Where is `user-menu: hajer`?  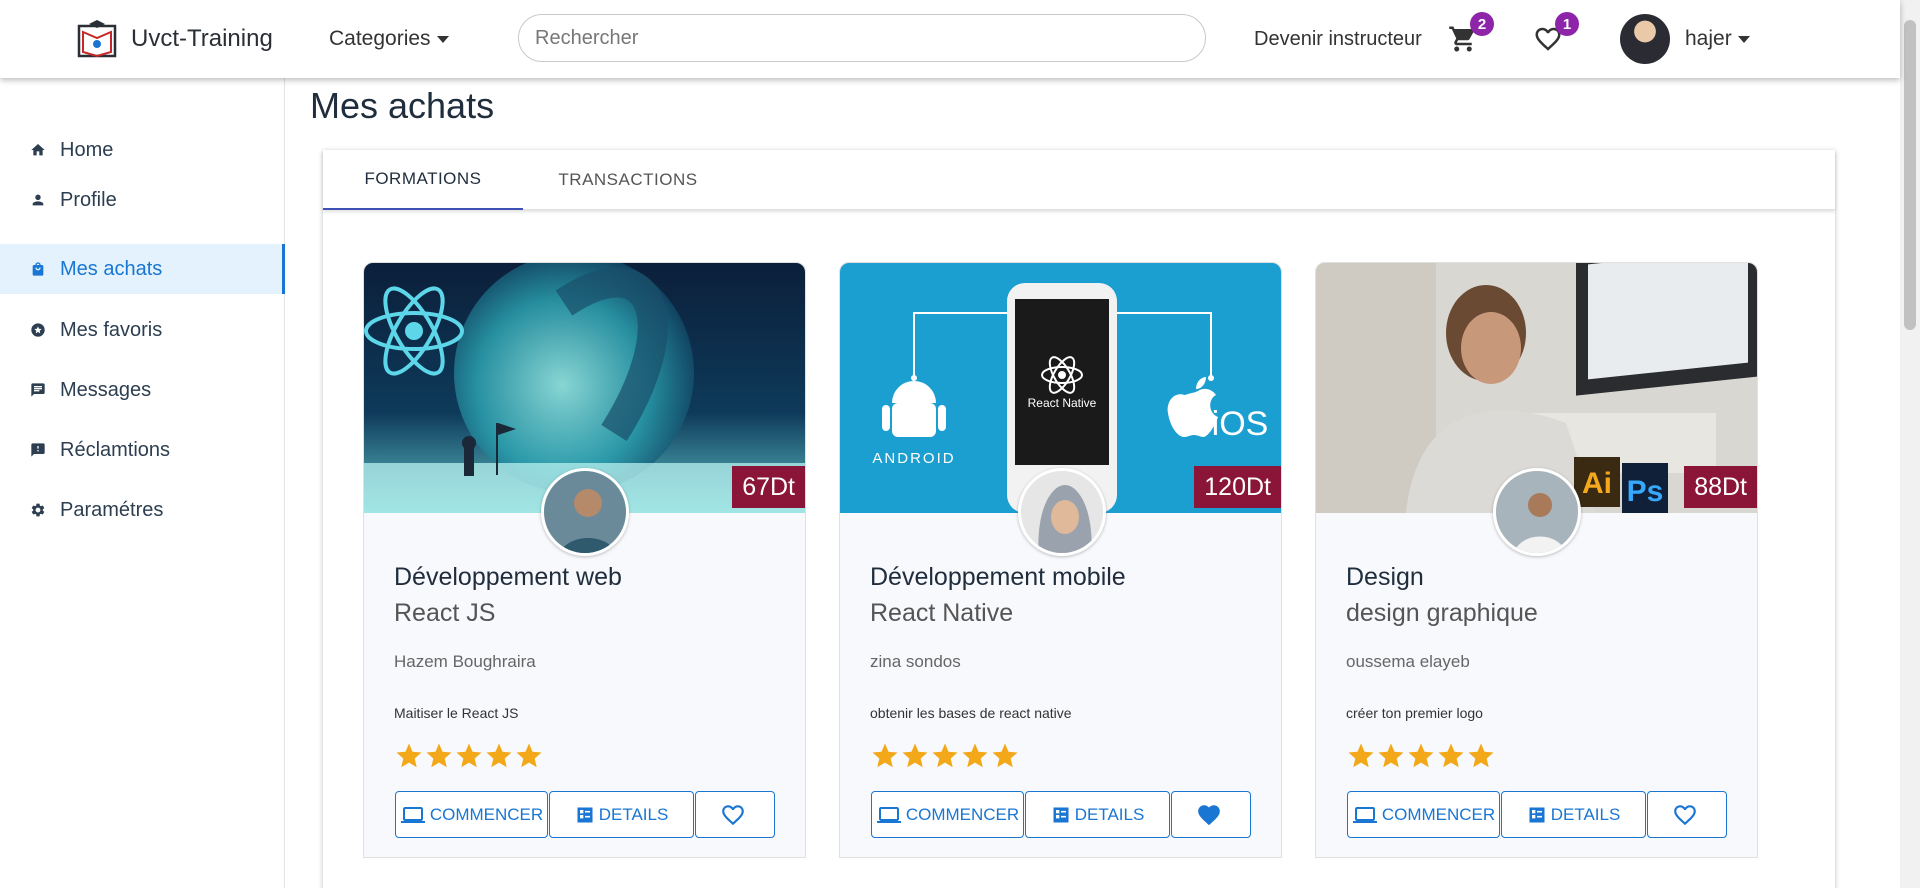 user-menu: hajer is located at coordinates (1717, 39).